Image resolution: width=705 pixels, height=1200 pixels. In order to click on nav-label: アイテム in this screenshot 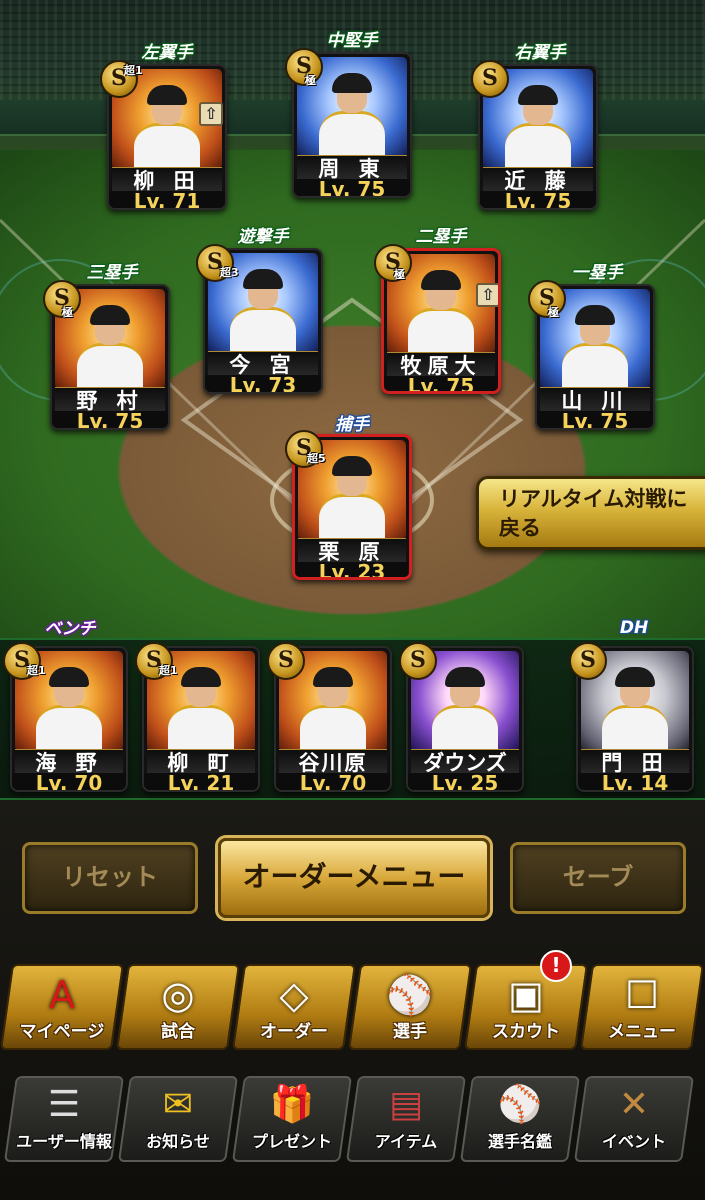, I will do `click(406, 1141)`.